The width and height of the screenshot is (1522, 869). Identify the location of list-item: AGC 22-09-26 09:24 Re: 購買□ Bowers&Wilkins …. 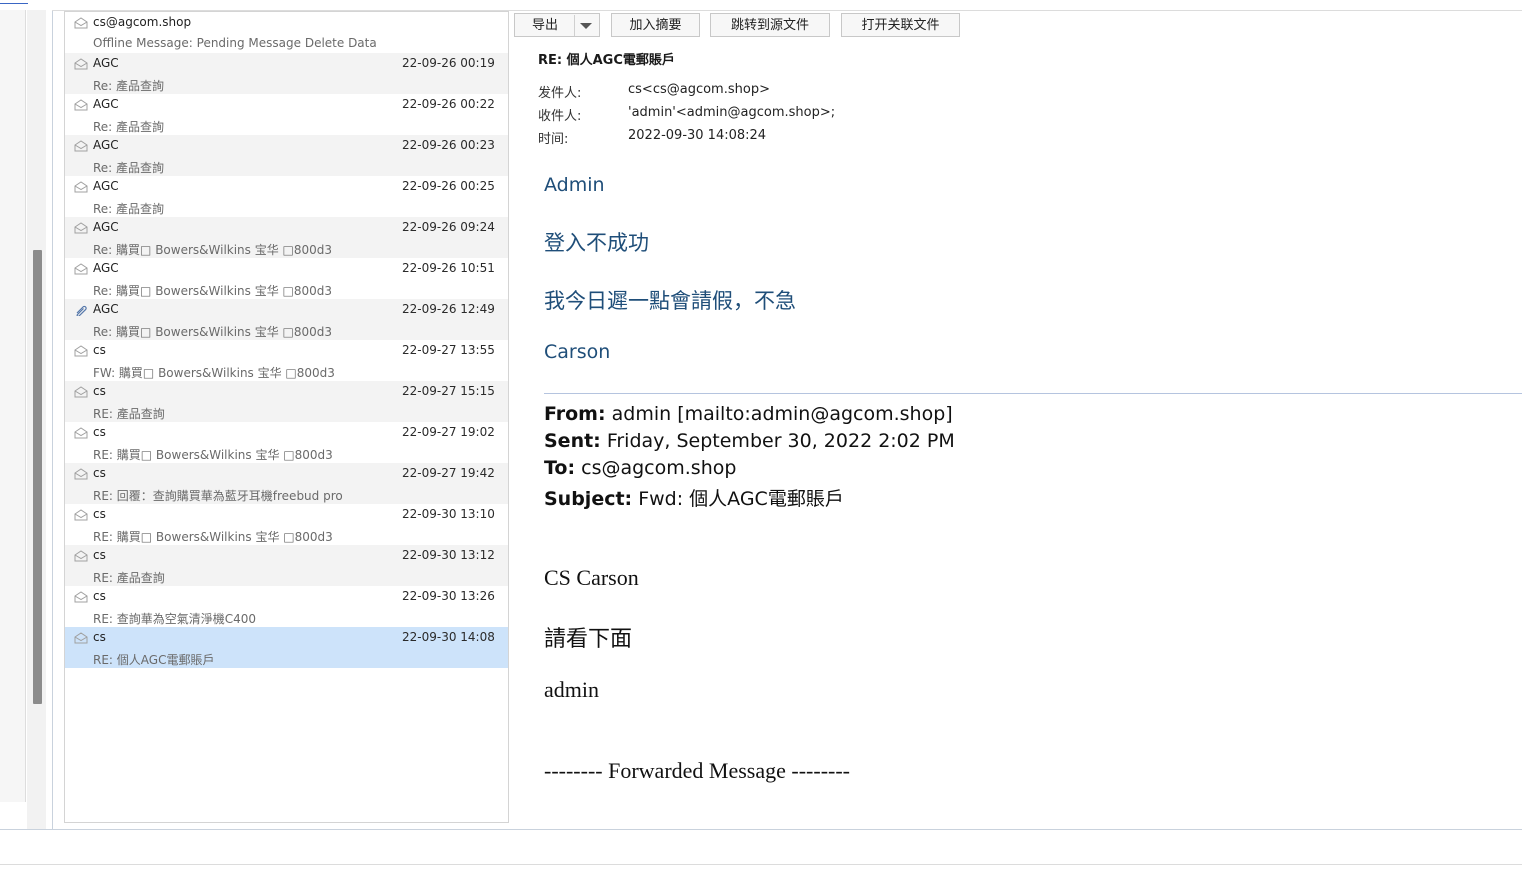
(286, 237).